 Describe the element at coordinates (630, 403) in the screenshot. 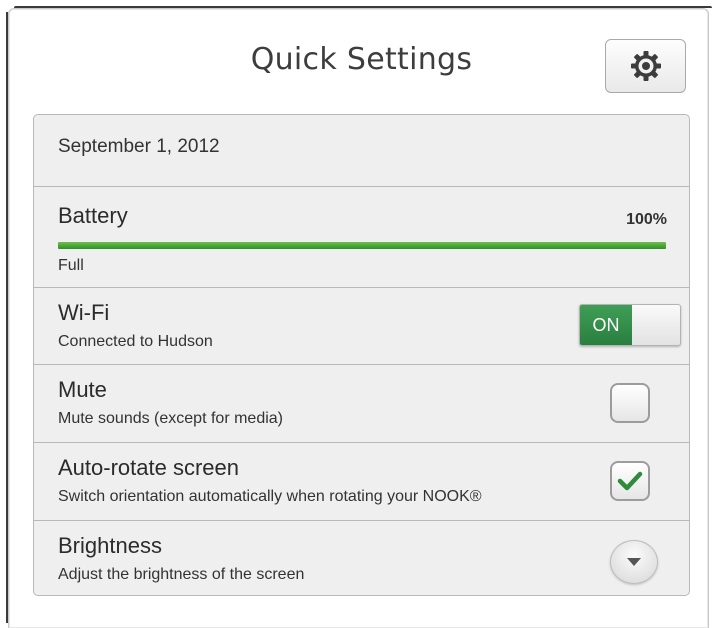

I see `mute-checkbox` at that location.